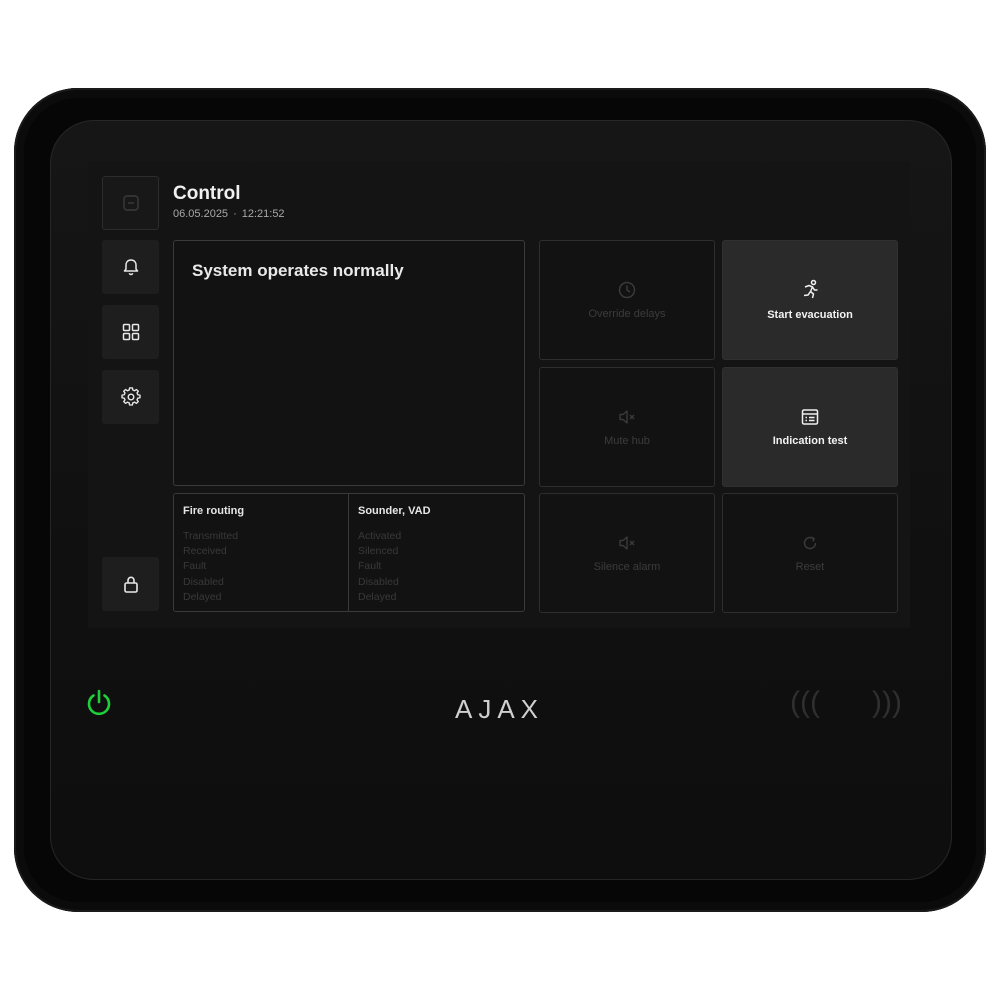 The height and width of the screenshot is (1000, 1000). I want to click on datetime: 06.05.2025 · 12:21:52, so click(229, 214).